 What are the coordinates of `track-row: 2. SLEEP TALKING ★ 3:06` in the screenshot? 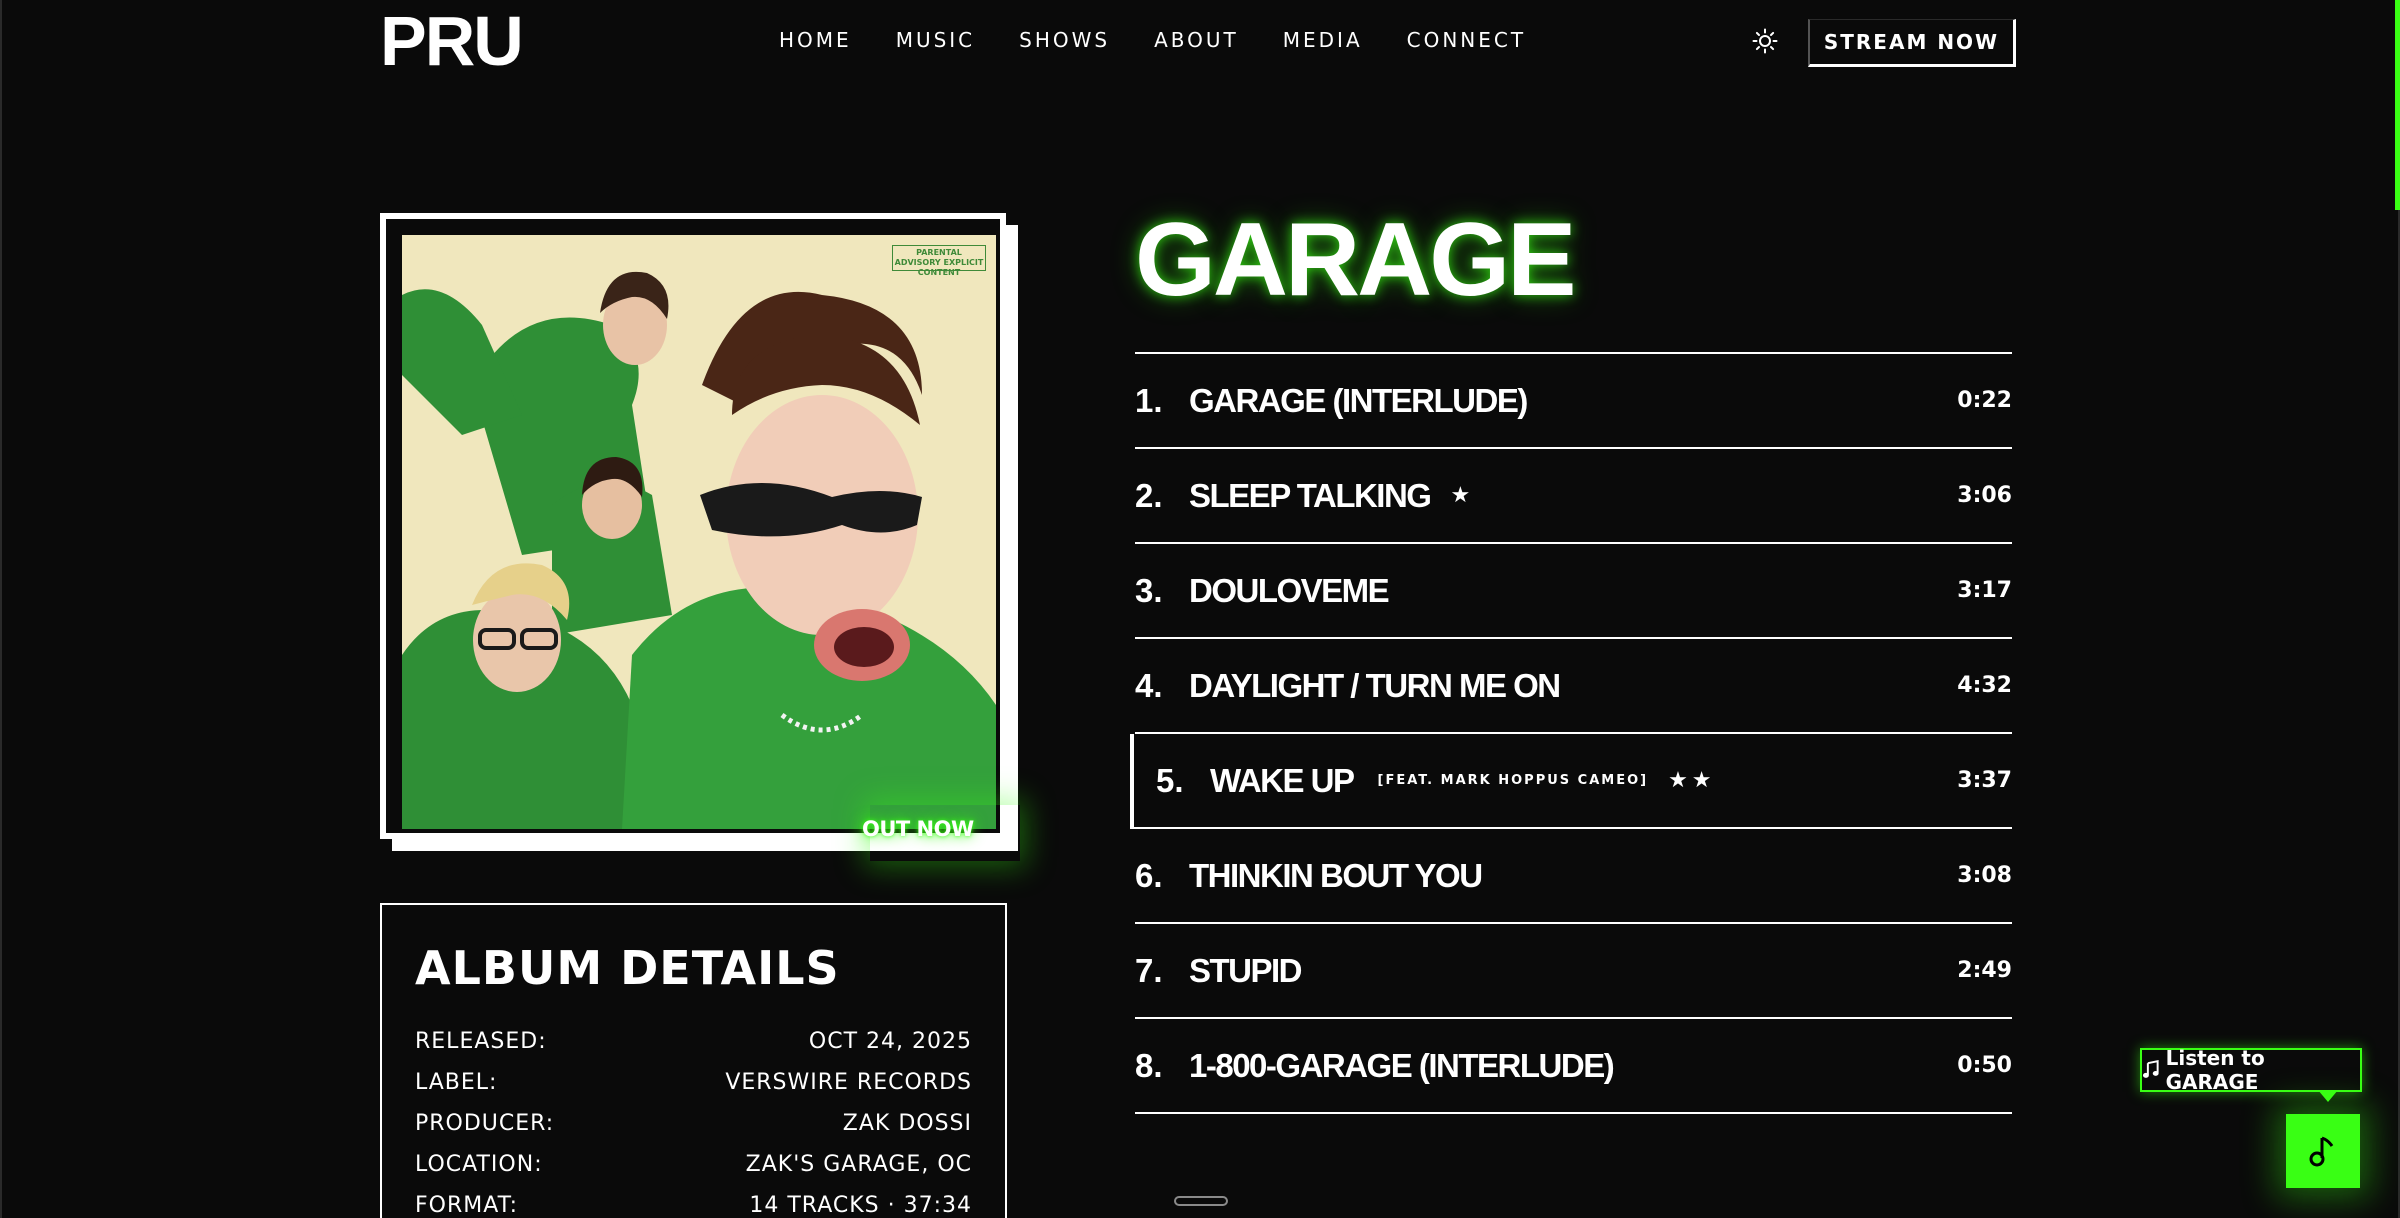 It's located at (1573, 496).